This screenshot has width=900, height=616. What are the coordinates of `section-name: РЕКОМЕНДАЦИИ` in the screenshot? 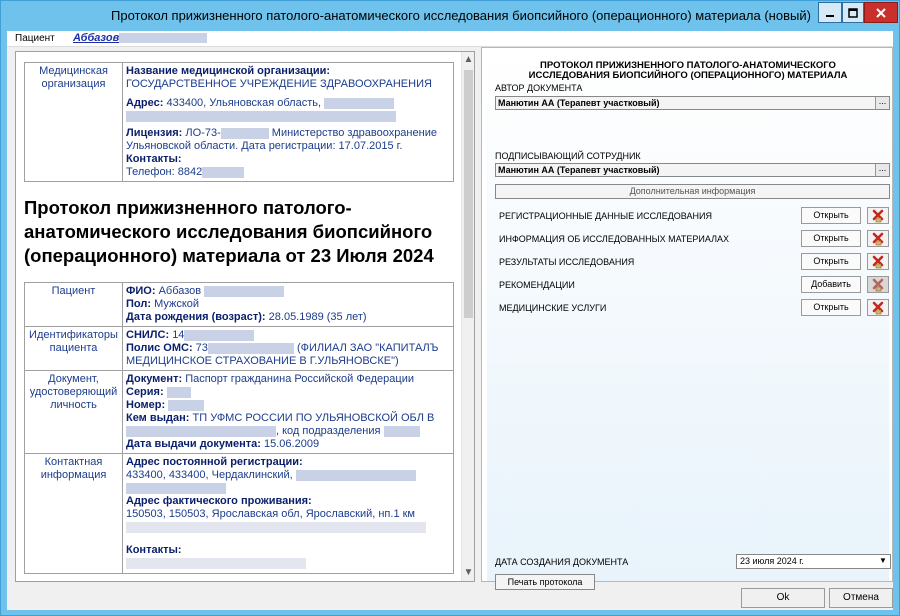 It's located at (537, 285).